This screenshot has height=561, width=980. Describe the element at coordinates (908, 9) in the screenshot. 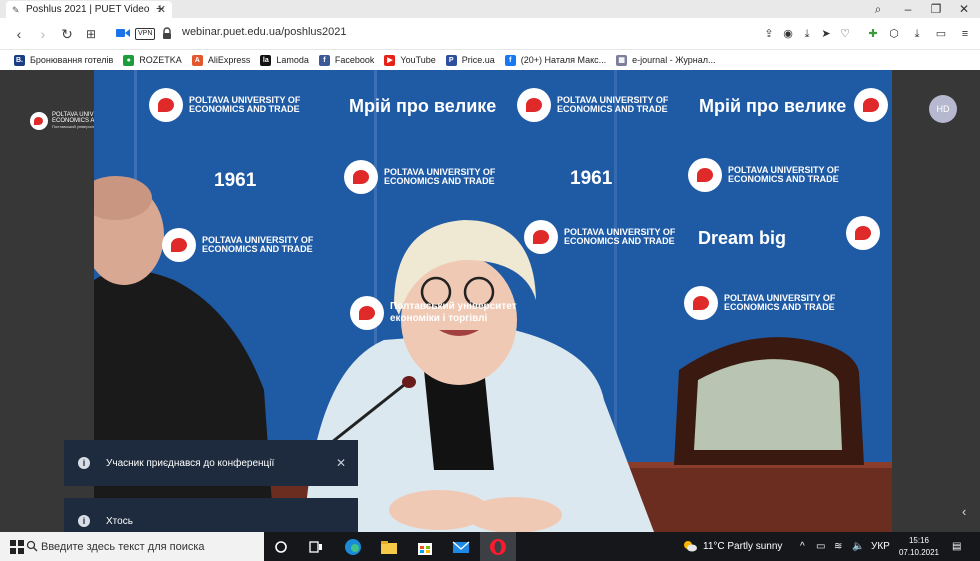

I see `minimize-button: –` at that location.